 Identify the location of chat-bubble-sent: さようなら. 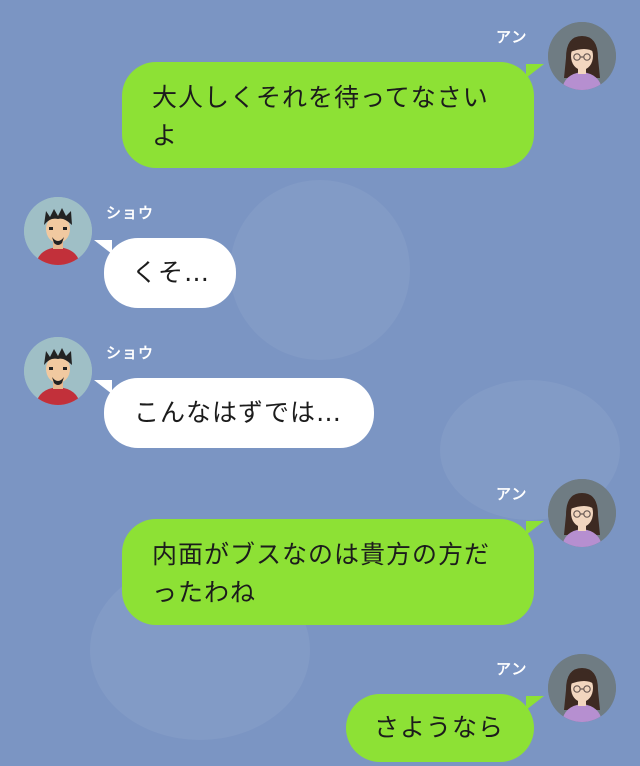
(440, 728).